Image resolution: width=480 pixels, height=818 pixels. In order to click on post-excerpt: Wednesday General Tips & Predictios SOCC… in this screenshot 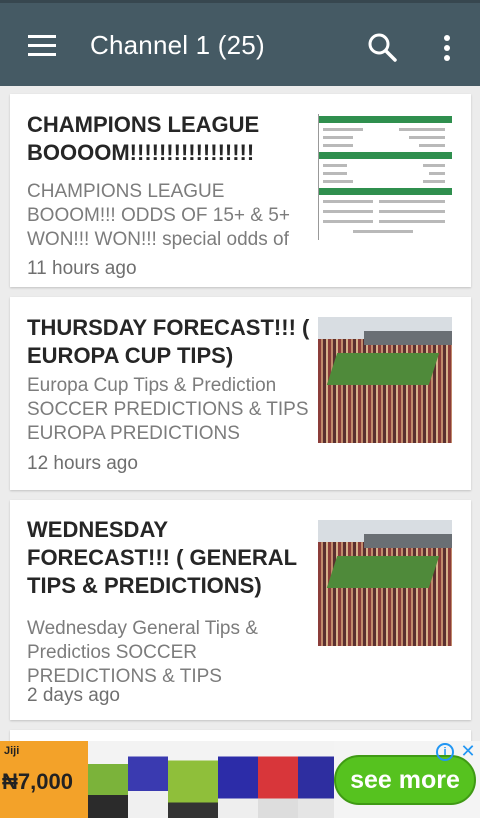, I will do `click(142, 652)`.